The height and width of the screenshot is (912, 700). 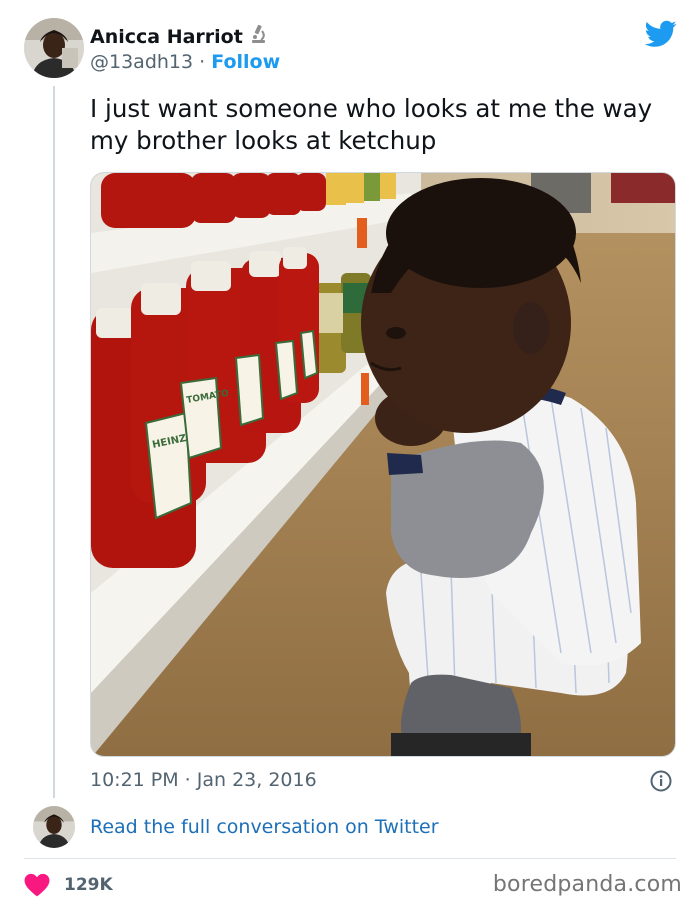 What do you see at coordinates (54, 442) in the screenshot?
I see `thread-line` at bounding box center [54, 442].